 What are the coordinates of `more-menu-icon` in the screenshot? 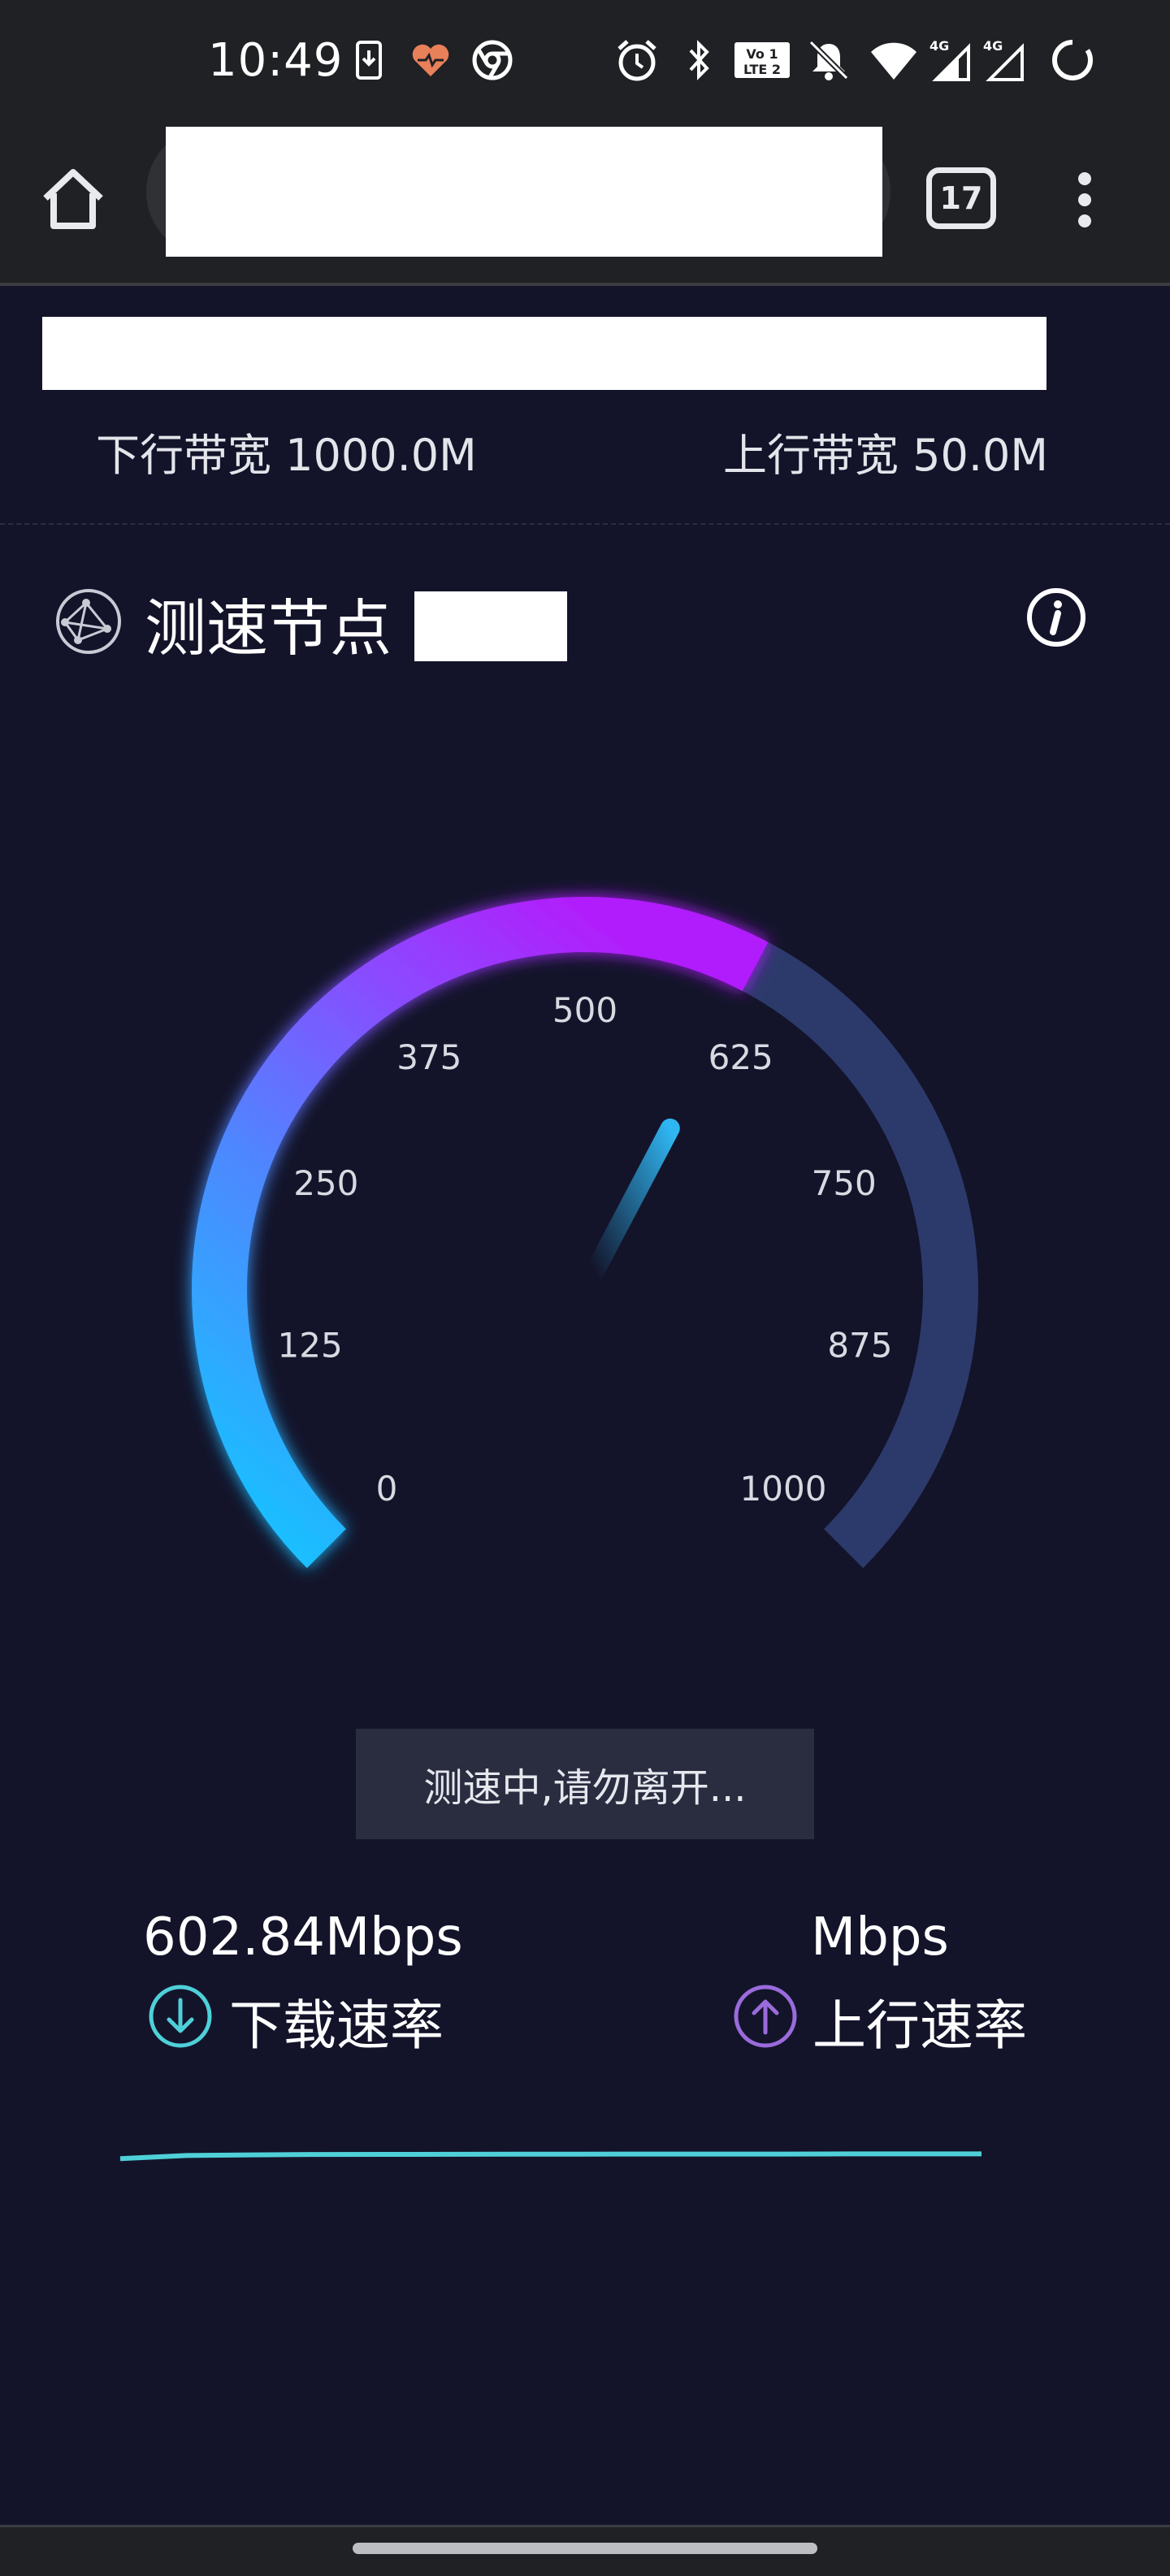 It's located at (1085, 199).